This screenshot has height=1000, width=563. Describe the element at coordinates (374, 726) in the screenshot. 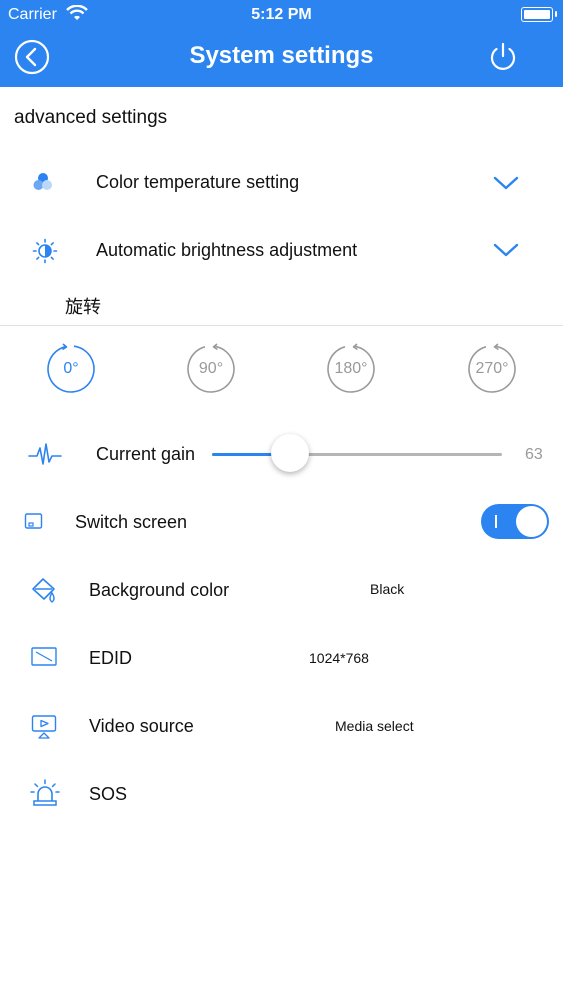

I see `video-source-value: Media select` at that location.